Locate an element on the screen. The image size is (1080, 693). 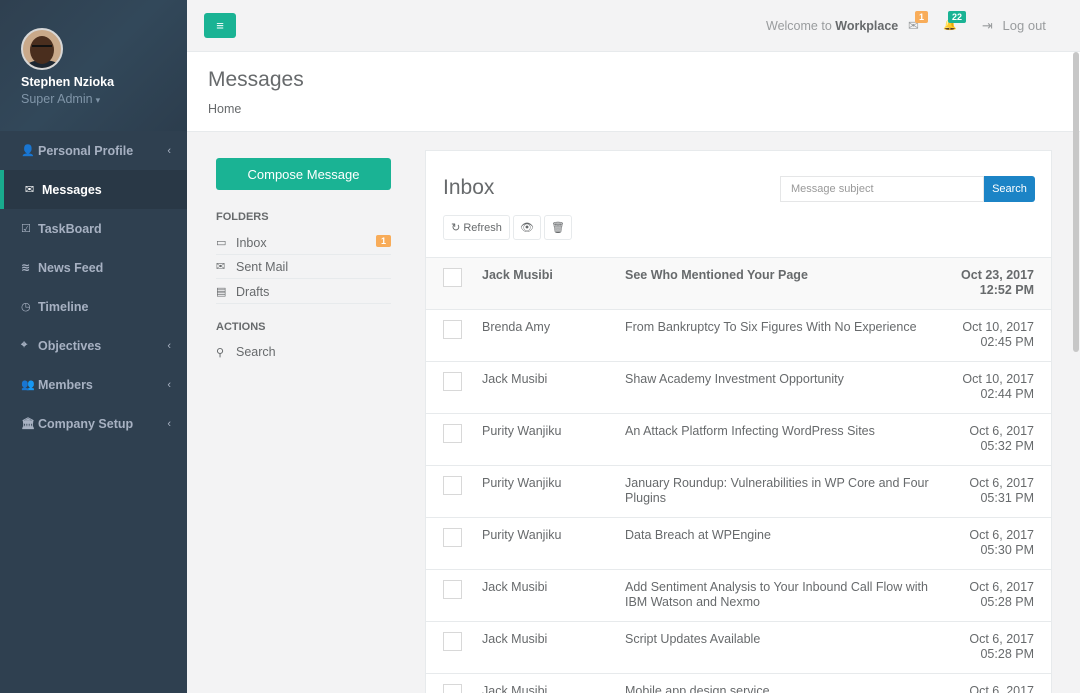
breadcrumb: Home is located at coordinates (633, 109).